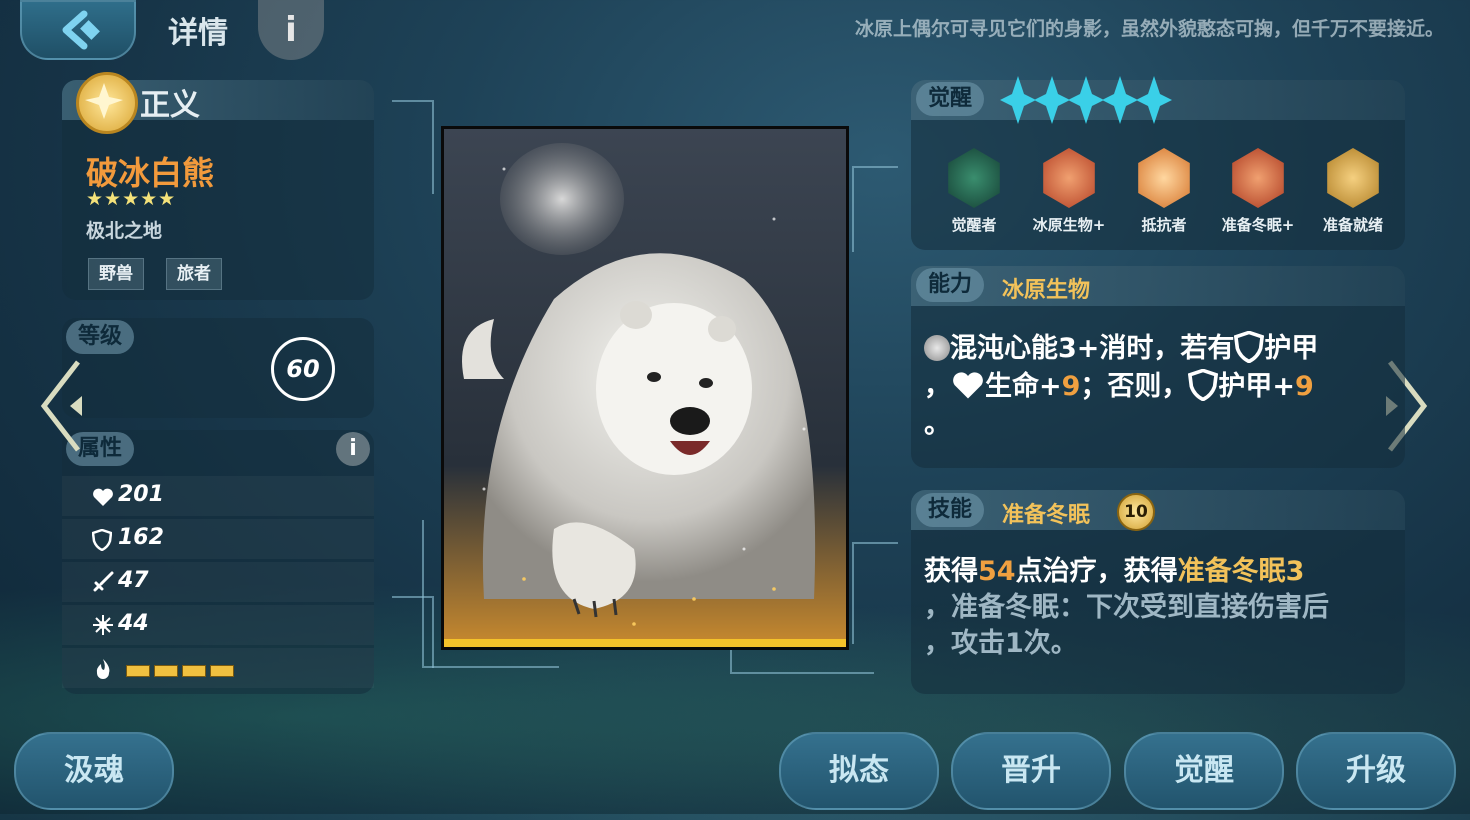  I want to click on upgrade-button: 升级, so click(1376, 771).